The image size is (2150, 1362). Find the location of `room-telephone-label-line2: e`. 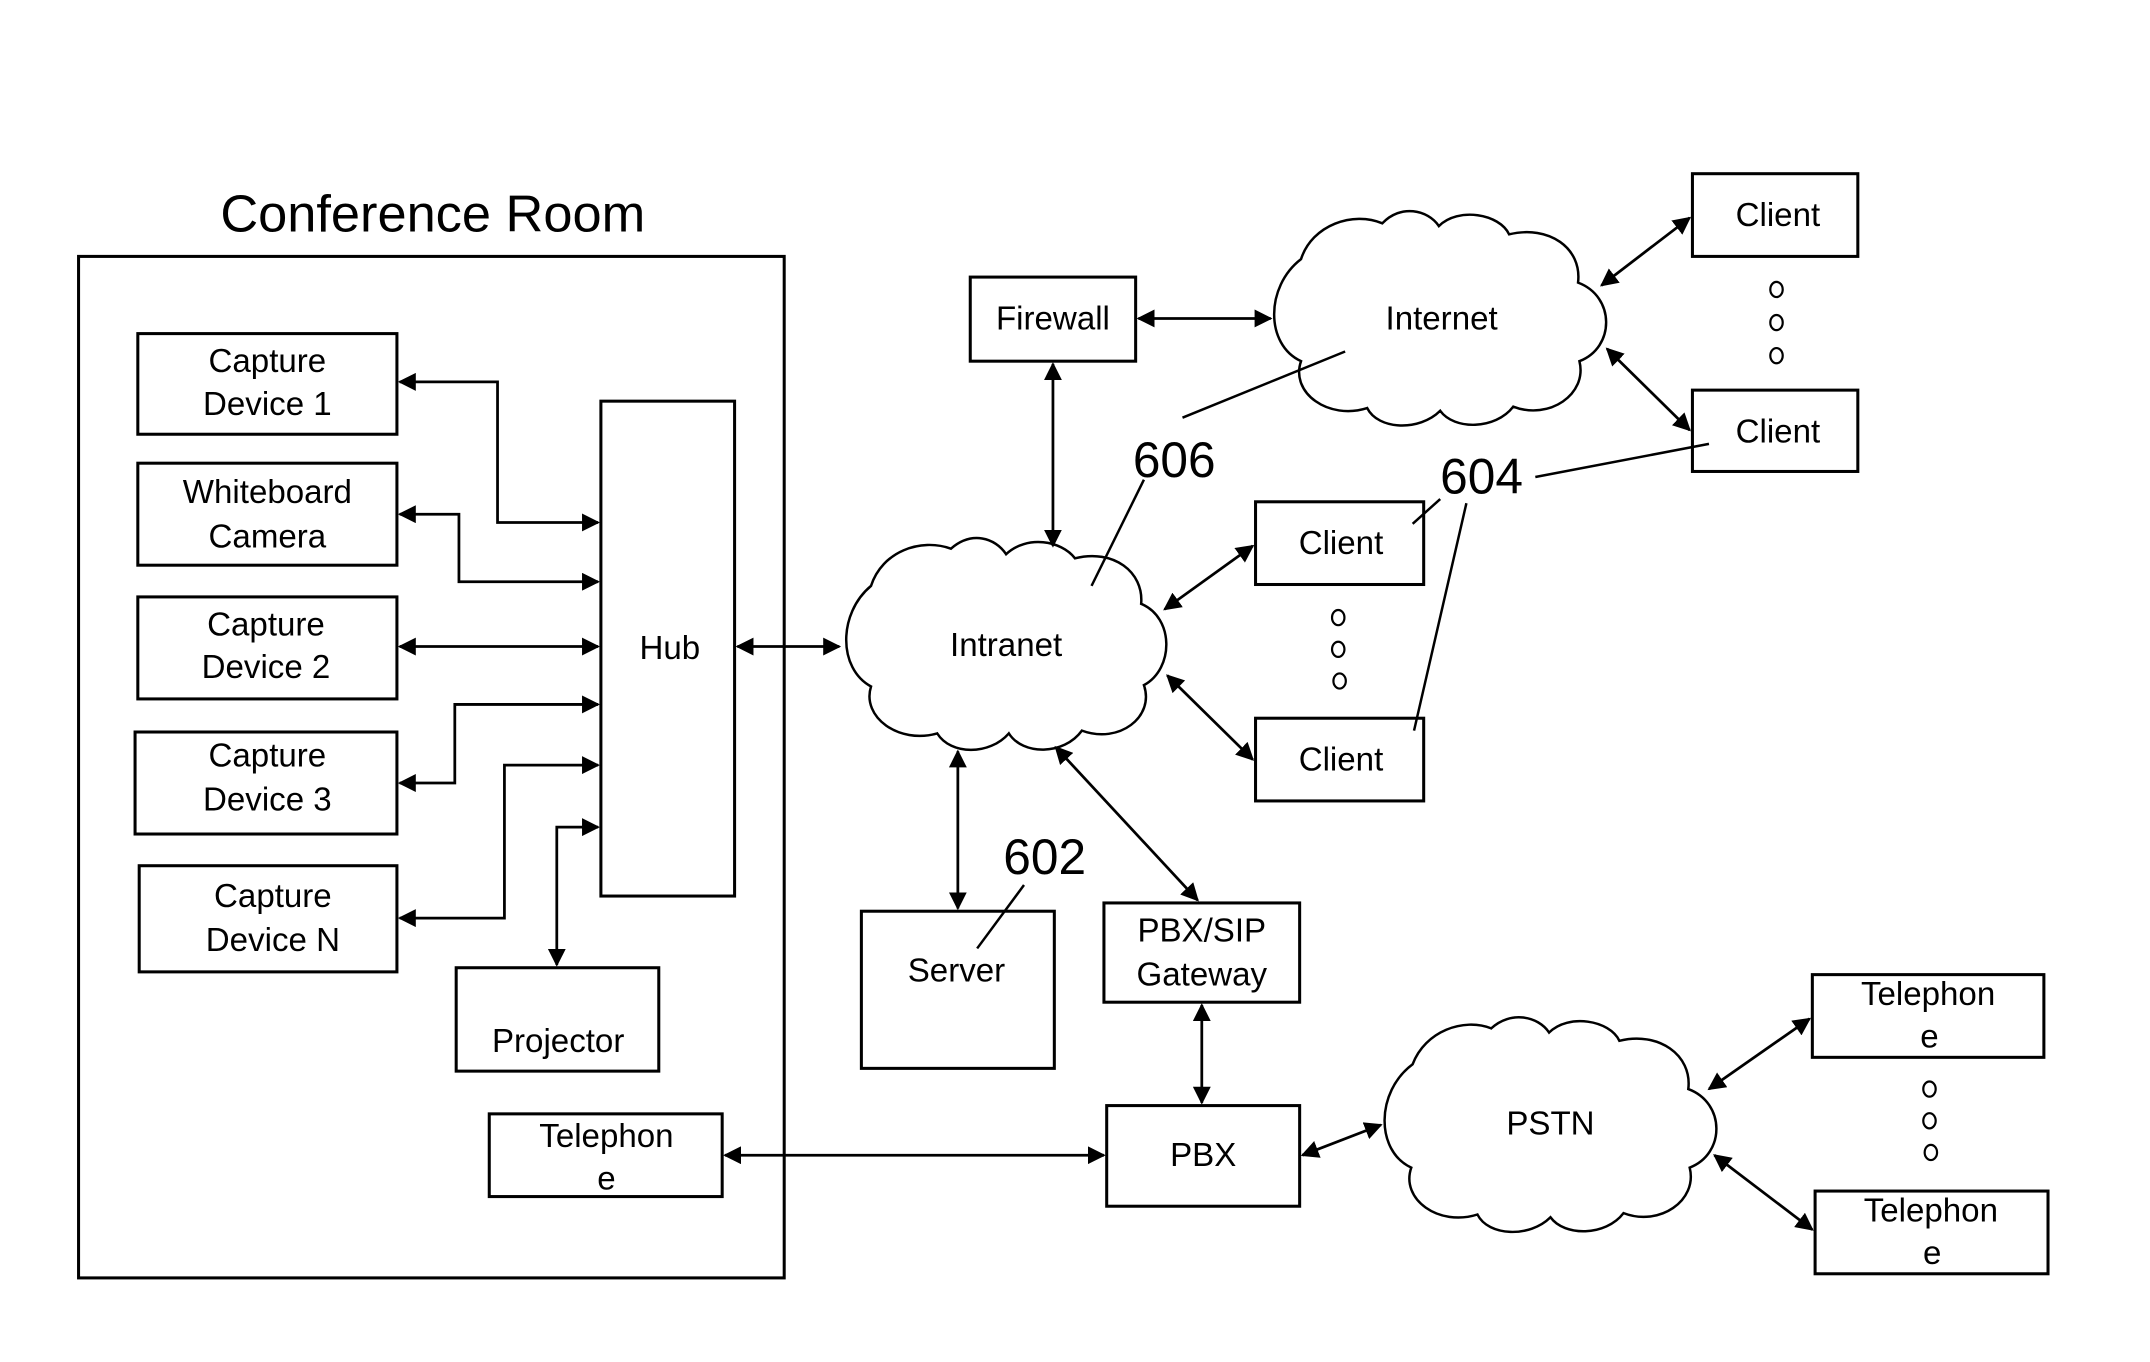

room-telephone-label-line2: e is located at coordinates (606, 1179).